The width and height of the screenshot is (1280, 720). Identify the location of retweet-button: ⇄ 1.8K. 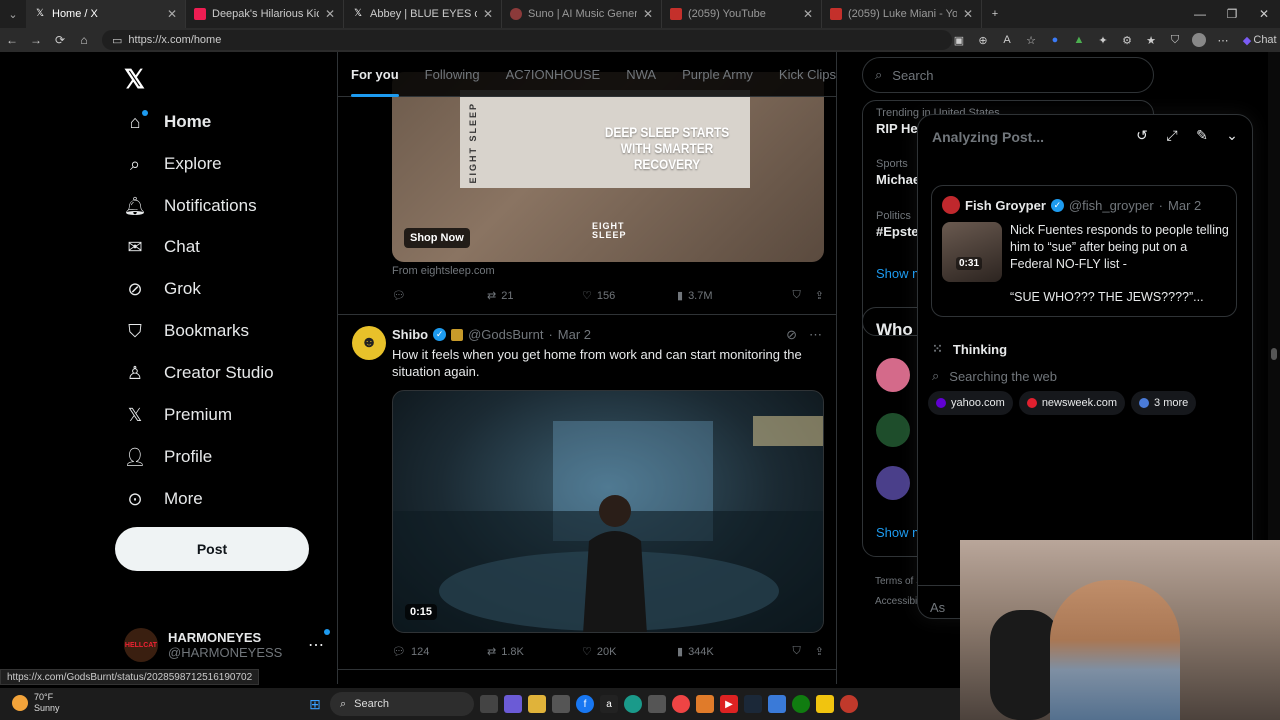
(534, 652).